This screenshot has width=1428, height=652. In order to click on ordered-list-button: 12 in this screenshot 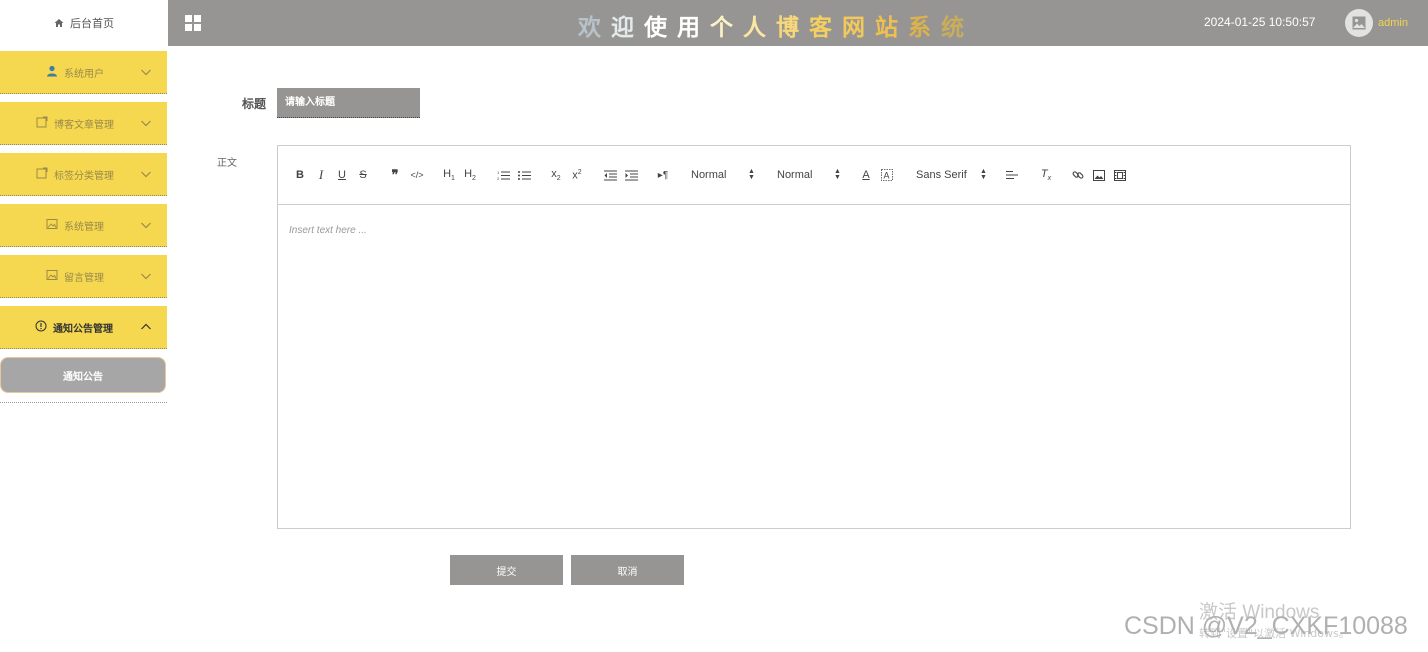, I will do `click(503, 175)`.